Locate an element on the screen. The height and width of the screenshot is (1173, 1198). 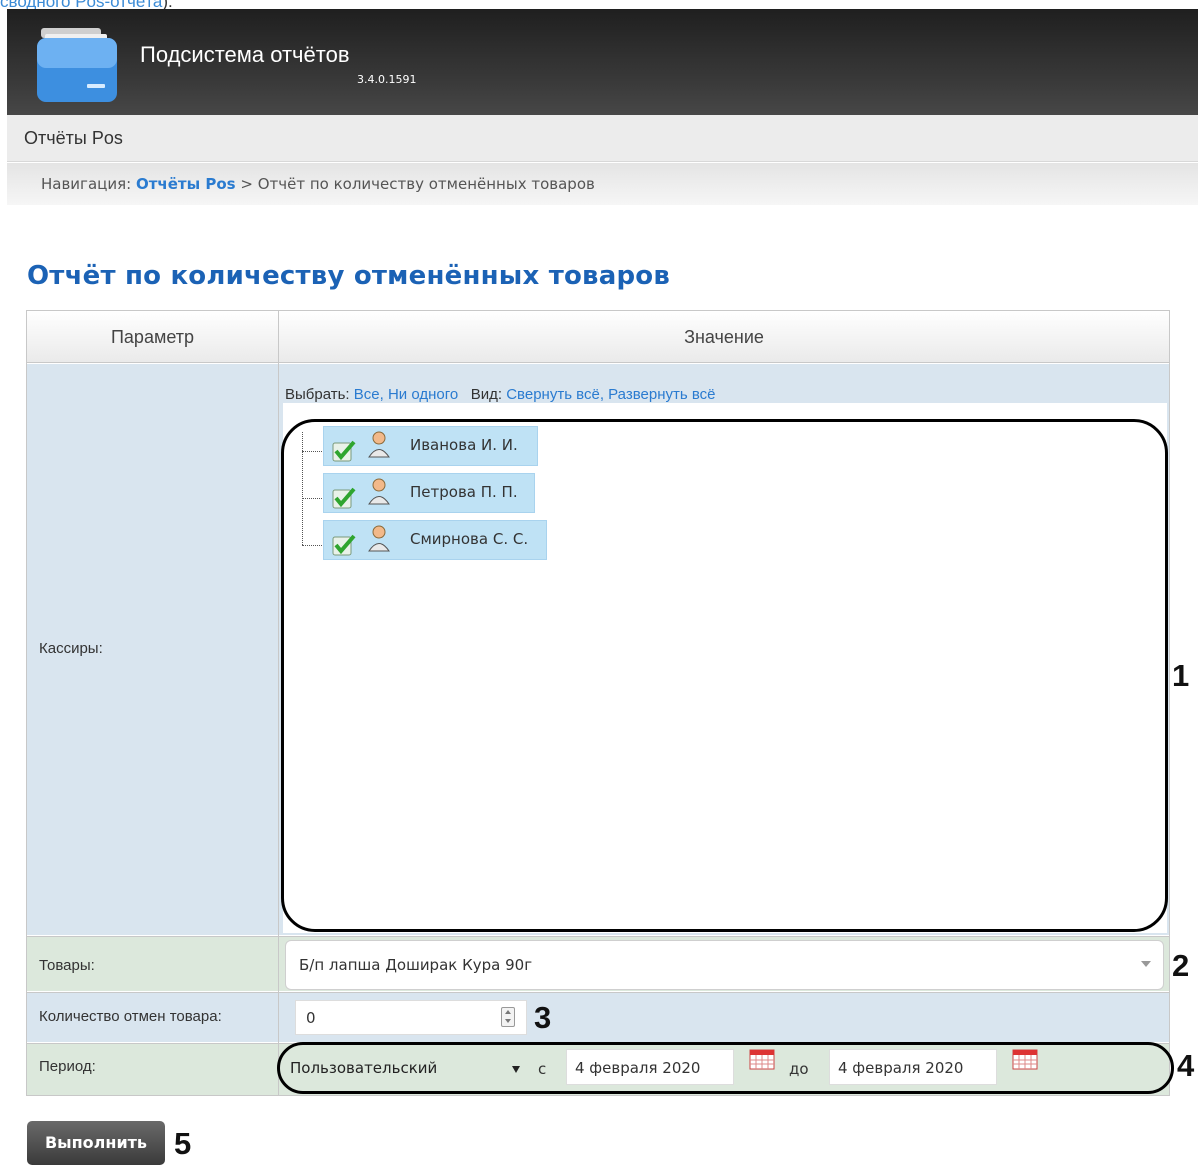
select-all-link: Все, is located at coordinates (369, 394).